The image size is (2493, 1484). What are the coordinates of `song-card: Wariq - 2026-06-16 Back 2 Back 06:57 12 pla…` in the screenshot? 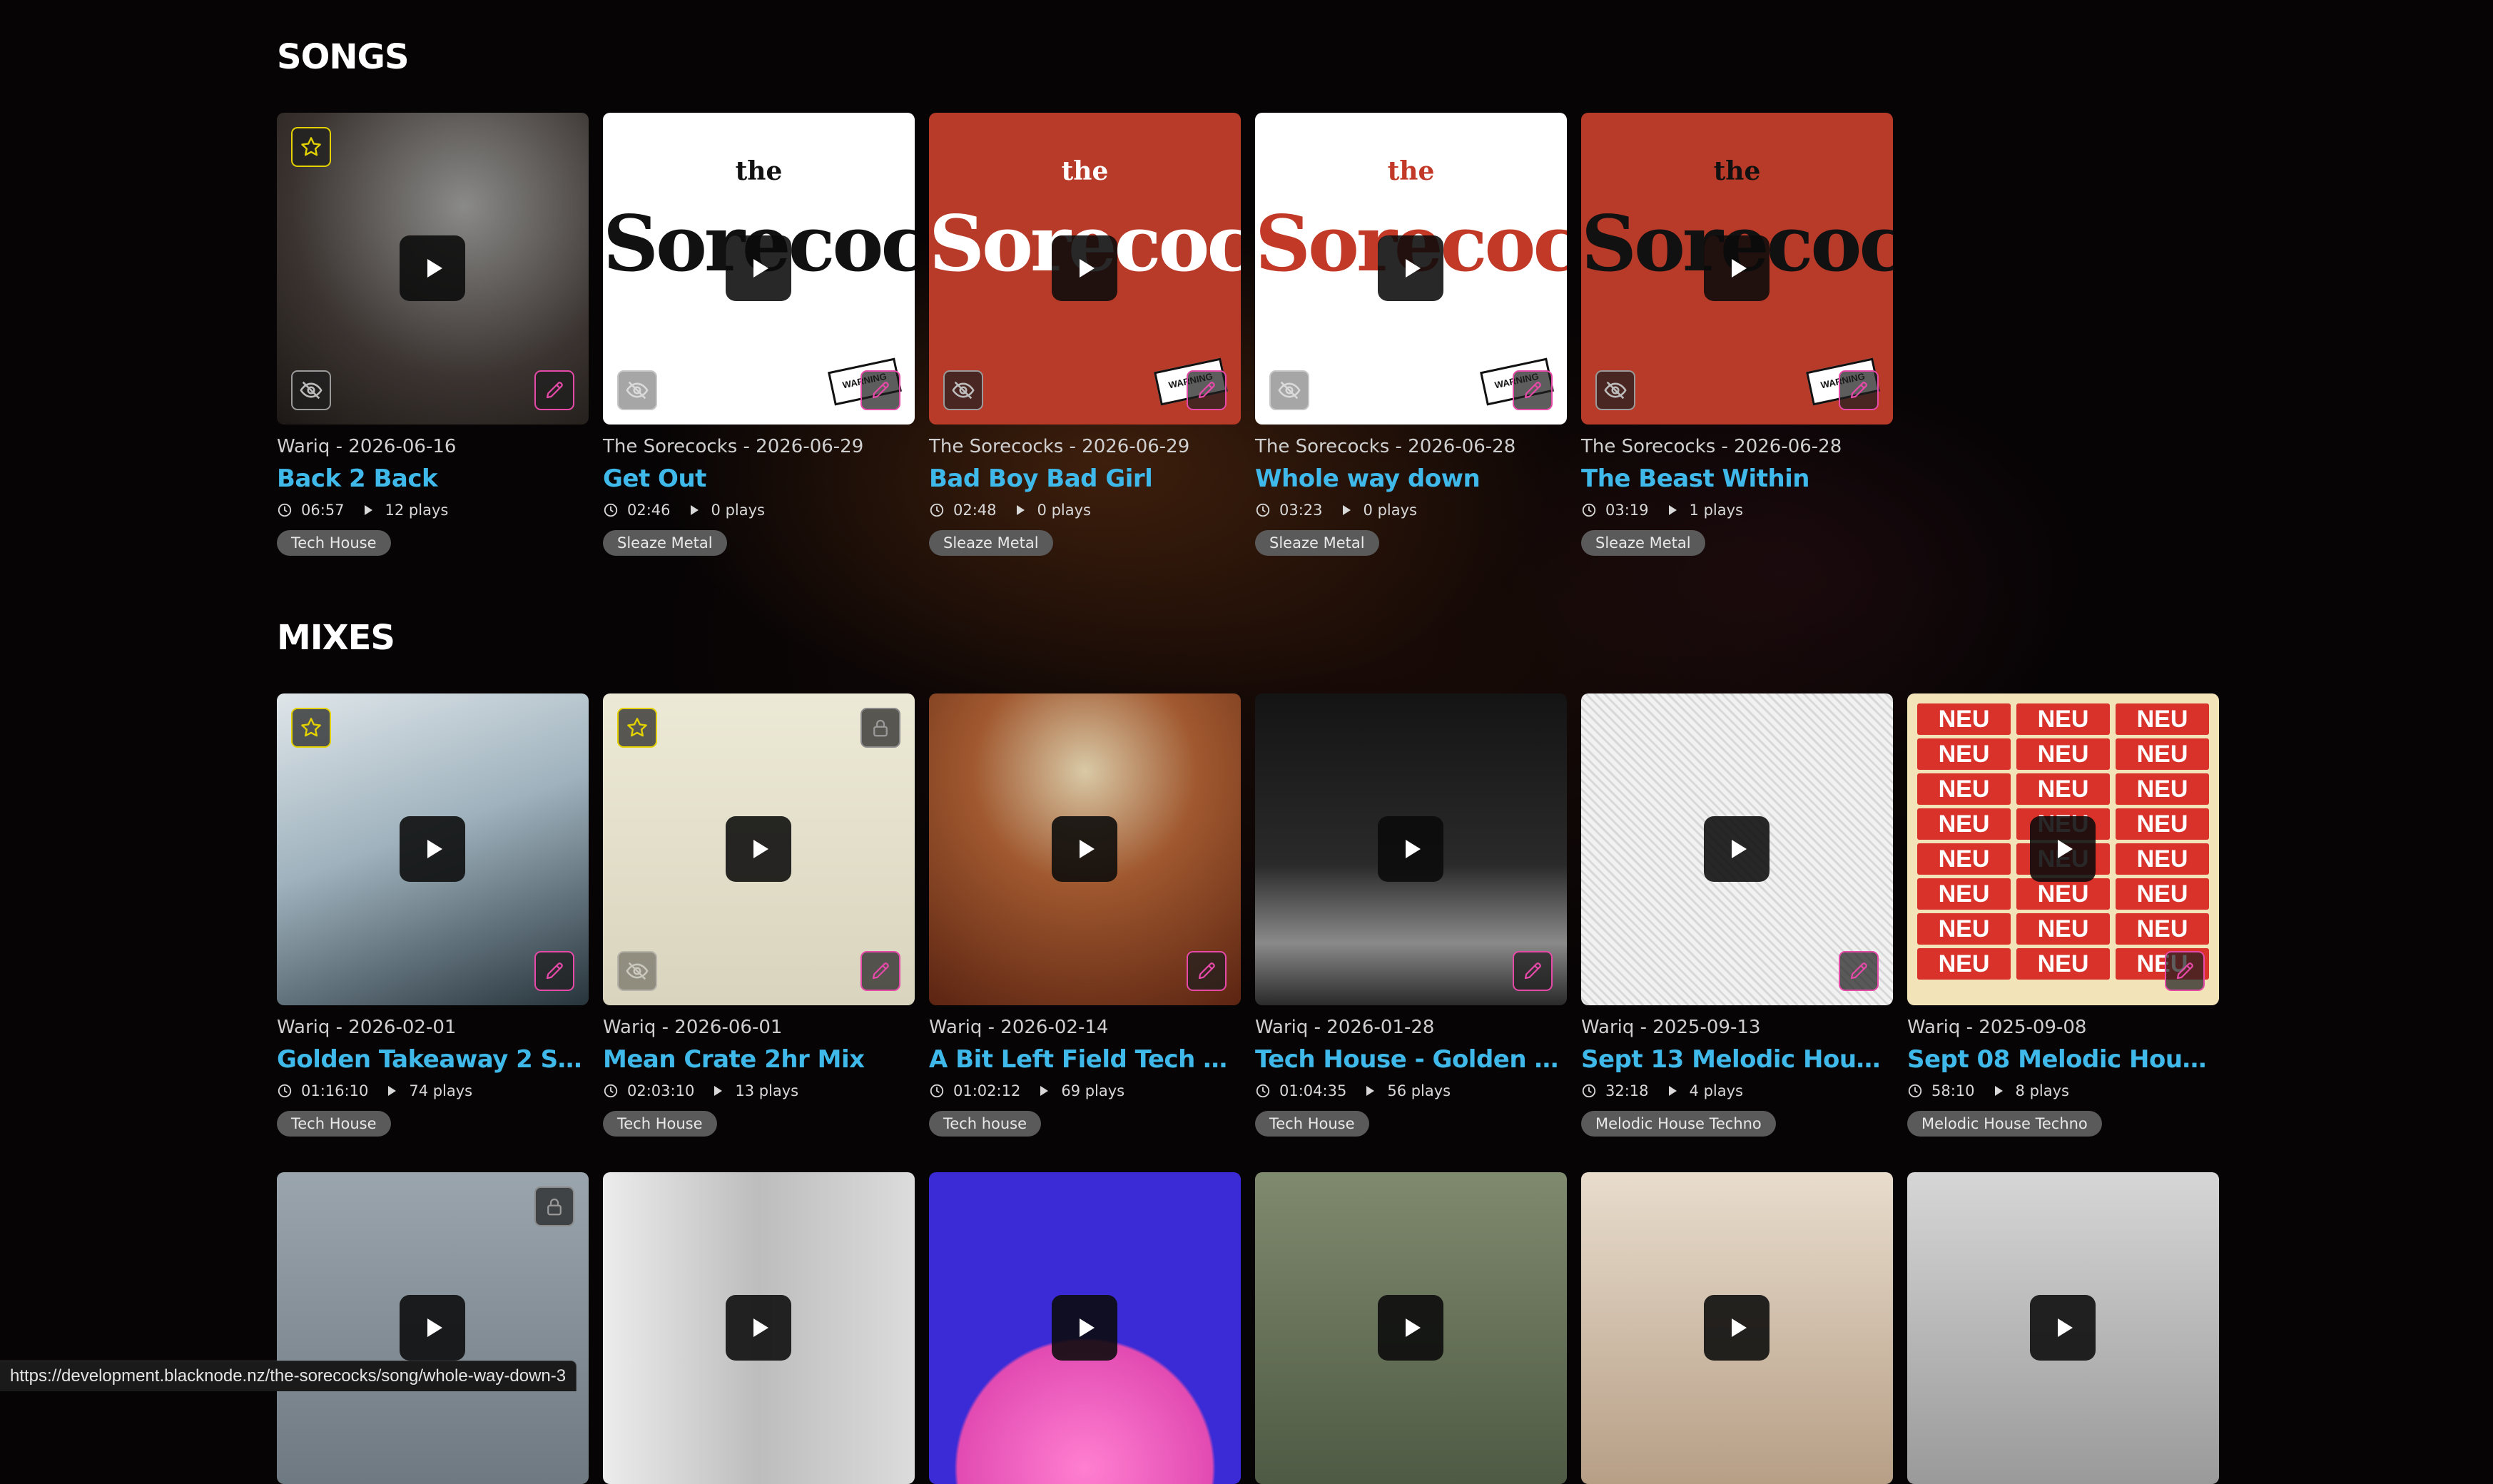 It's located at (433, 334).